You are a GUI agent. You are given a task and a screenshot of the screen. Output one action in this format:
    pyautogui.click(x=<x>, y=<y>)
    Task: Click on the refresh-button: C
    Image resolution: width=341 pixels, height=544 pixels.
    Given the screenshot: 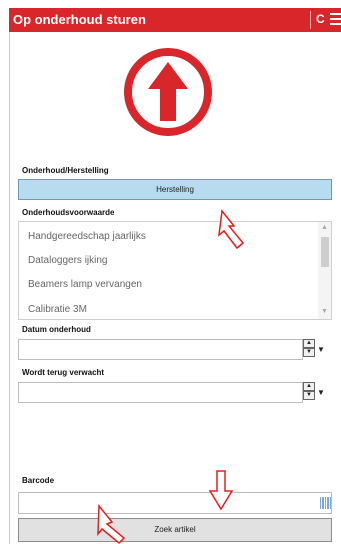 What is the action you would take?
    pyautogui.click(x=320, y=19)
    